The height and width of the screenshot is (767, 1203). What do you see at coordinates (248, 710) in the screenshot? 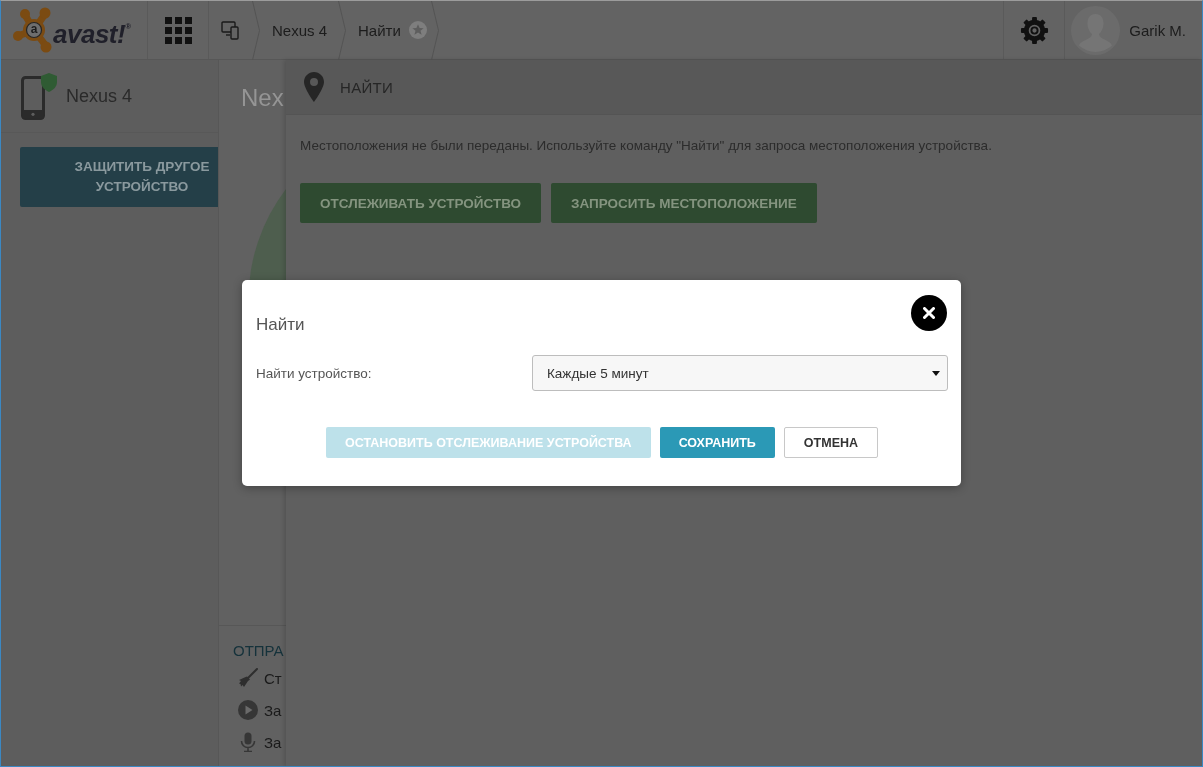
I see `play-icon` at bounding box center [248, 710].